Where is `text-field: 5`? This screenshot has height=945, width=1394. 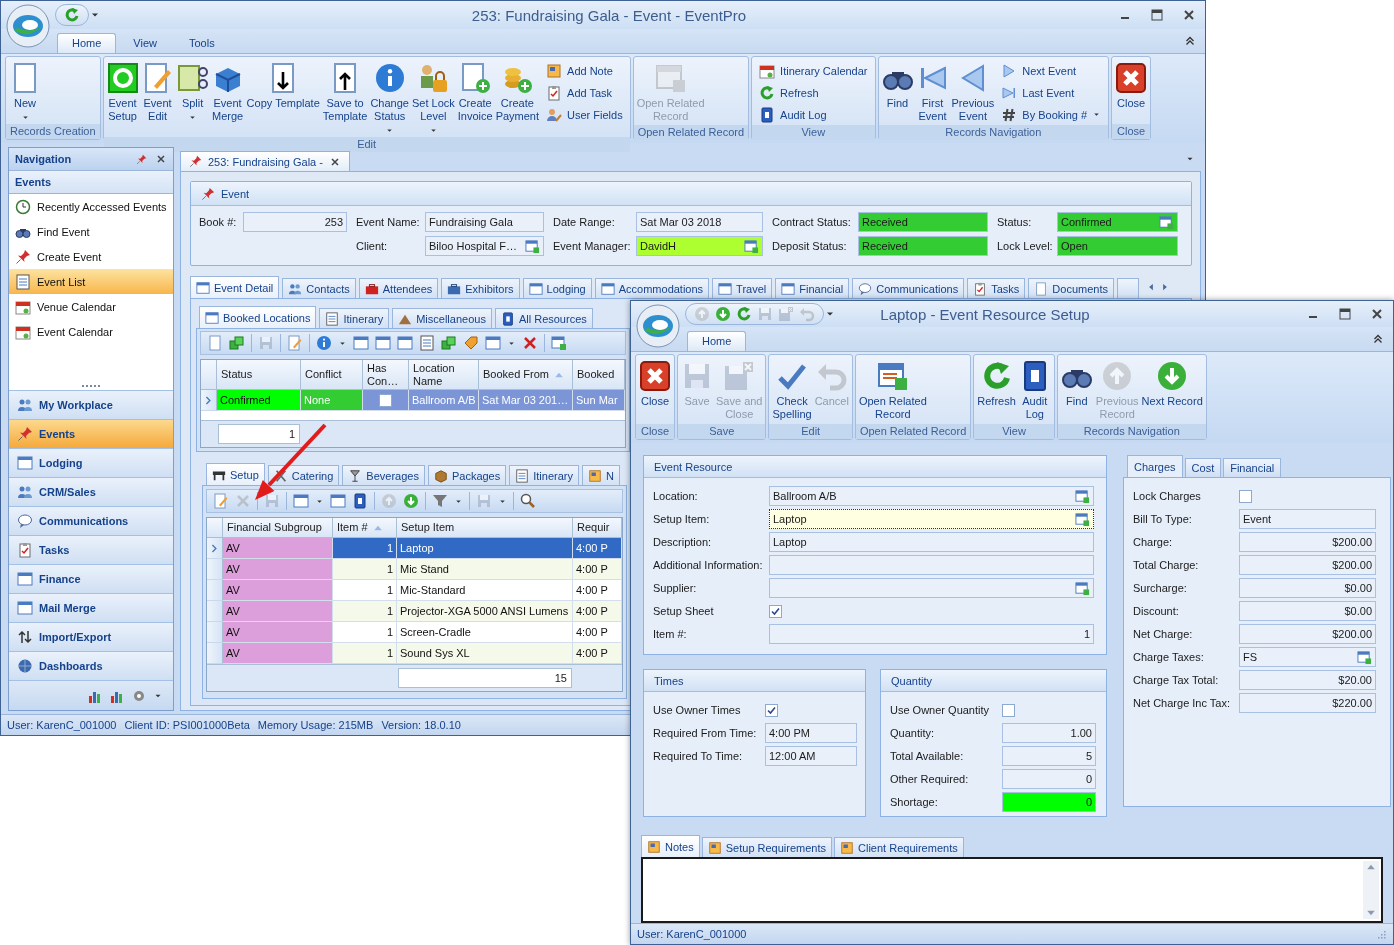
text-field: 5 is located at coordinates (1049, 756).